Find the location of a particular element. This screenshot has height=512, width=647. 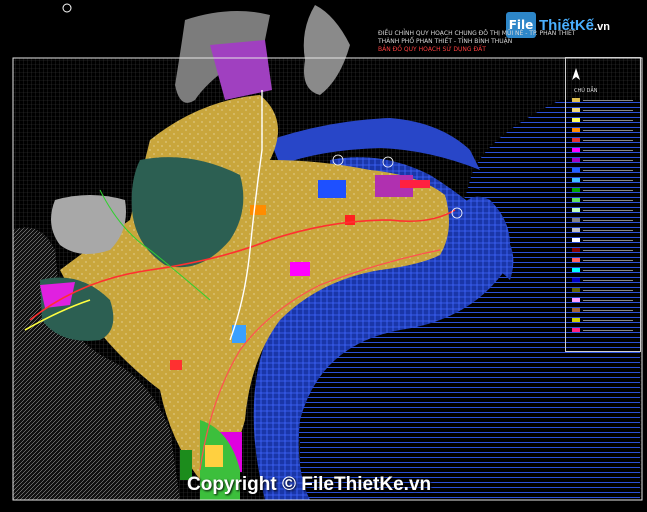

map-title-line-2: THÀNH PHỐ PHAN THIẾT - TỈNH BÌNH THUẬN is located at coordinates (445, 41).